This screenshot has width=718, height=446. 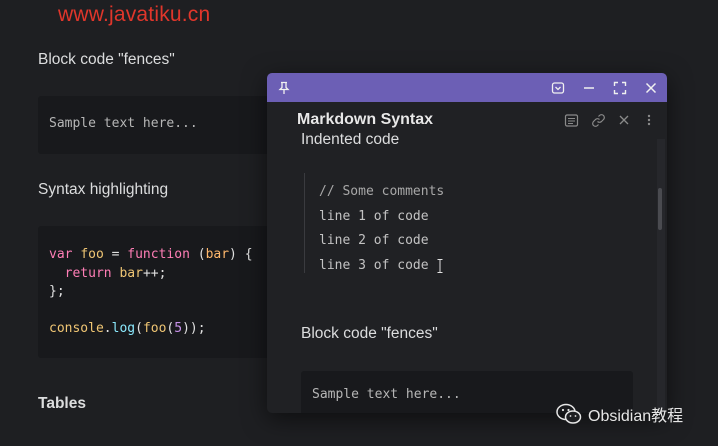 What do you see at coordinates (374, 216) in the screenshot?
I see `code-line: line 1 of code` at bounding box center [374, 216].